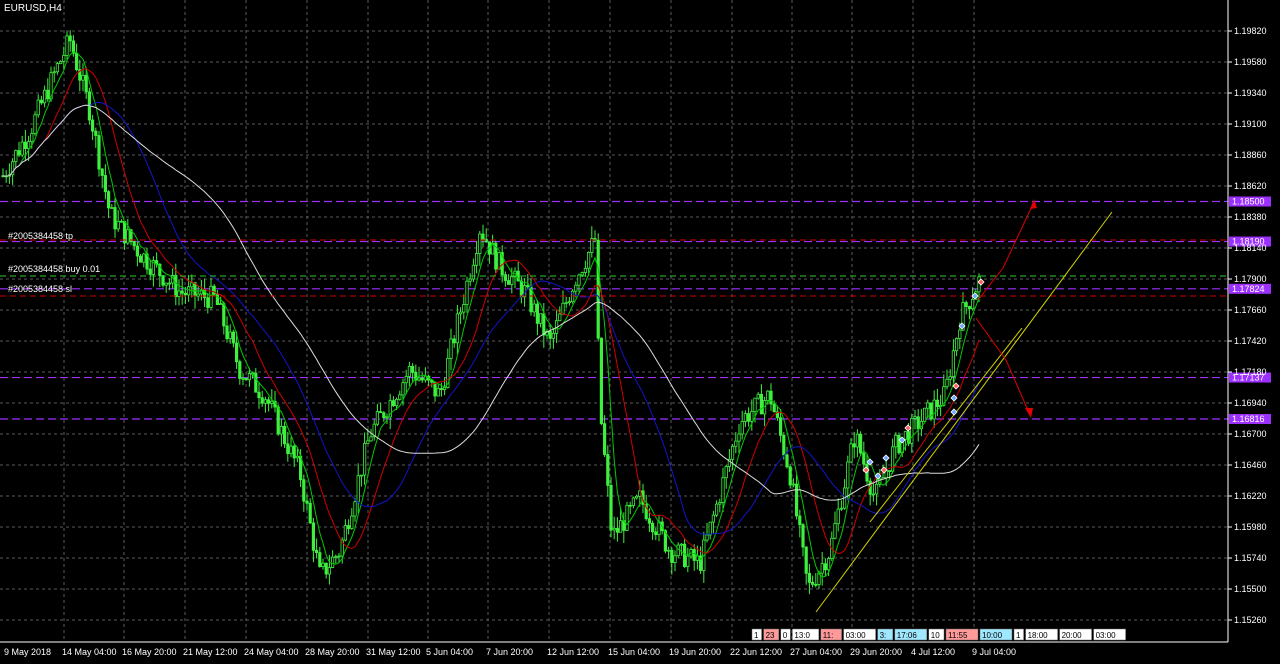 This screenshot has width=1280, height=664. Describe the element at coordinates (1250, 558) in the screenshot. I see `price-tick-label: 1.15740` at that location.